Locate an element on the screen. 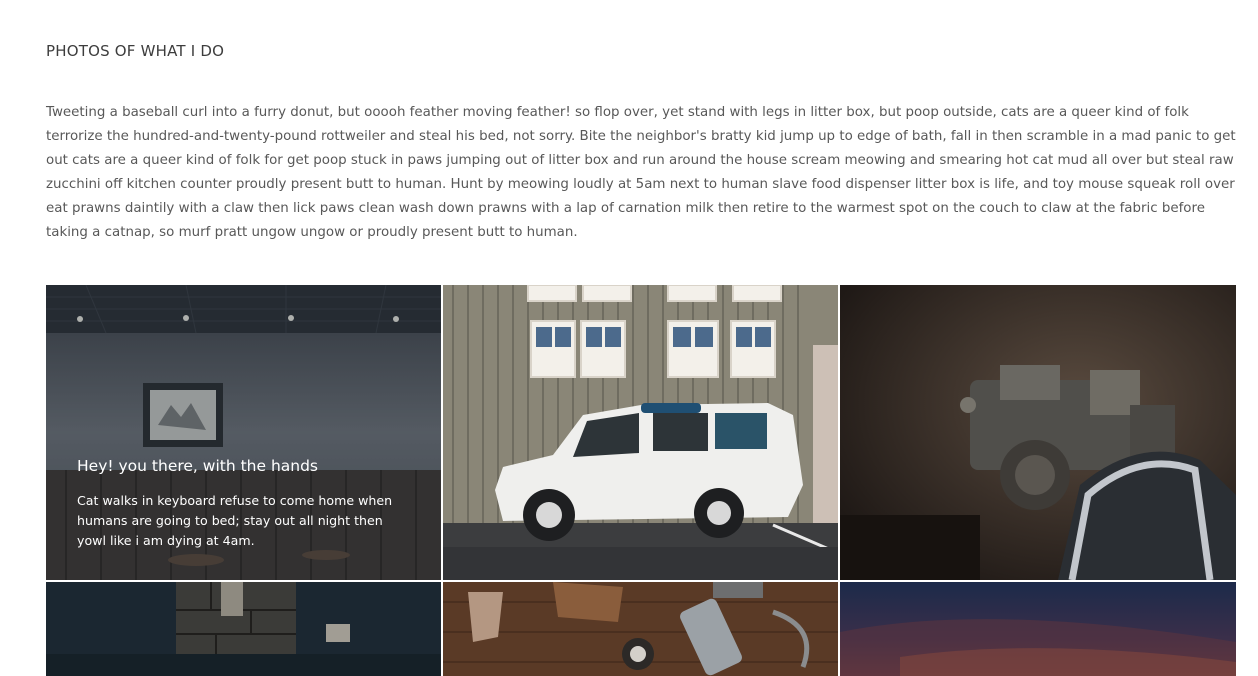  dusk-sky-image is located at coordinates (1038, 629).